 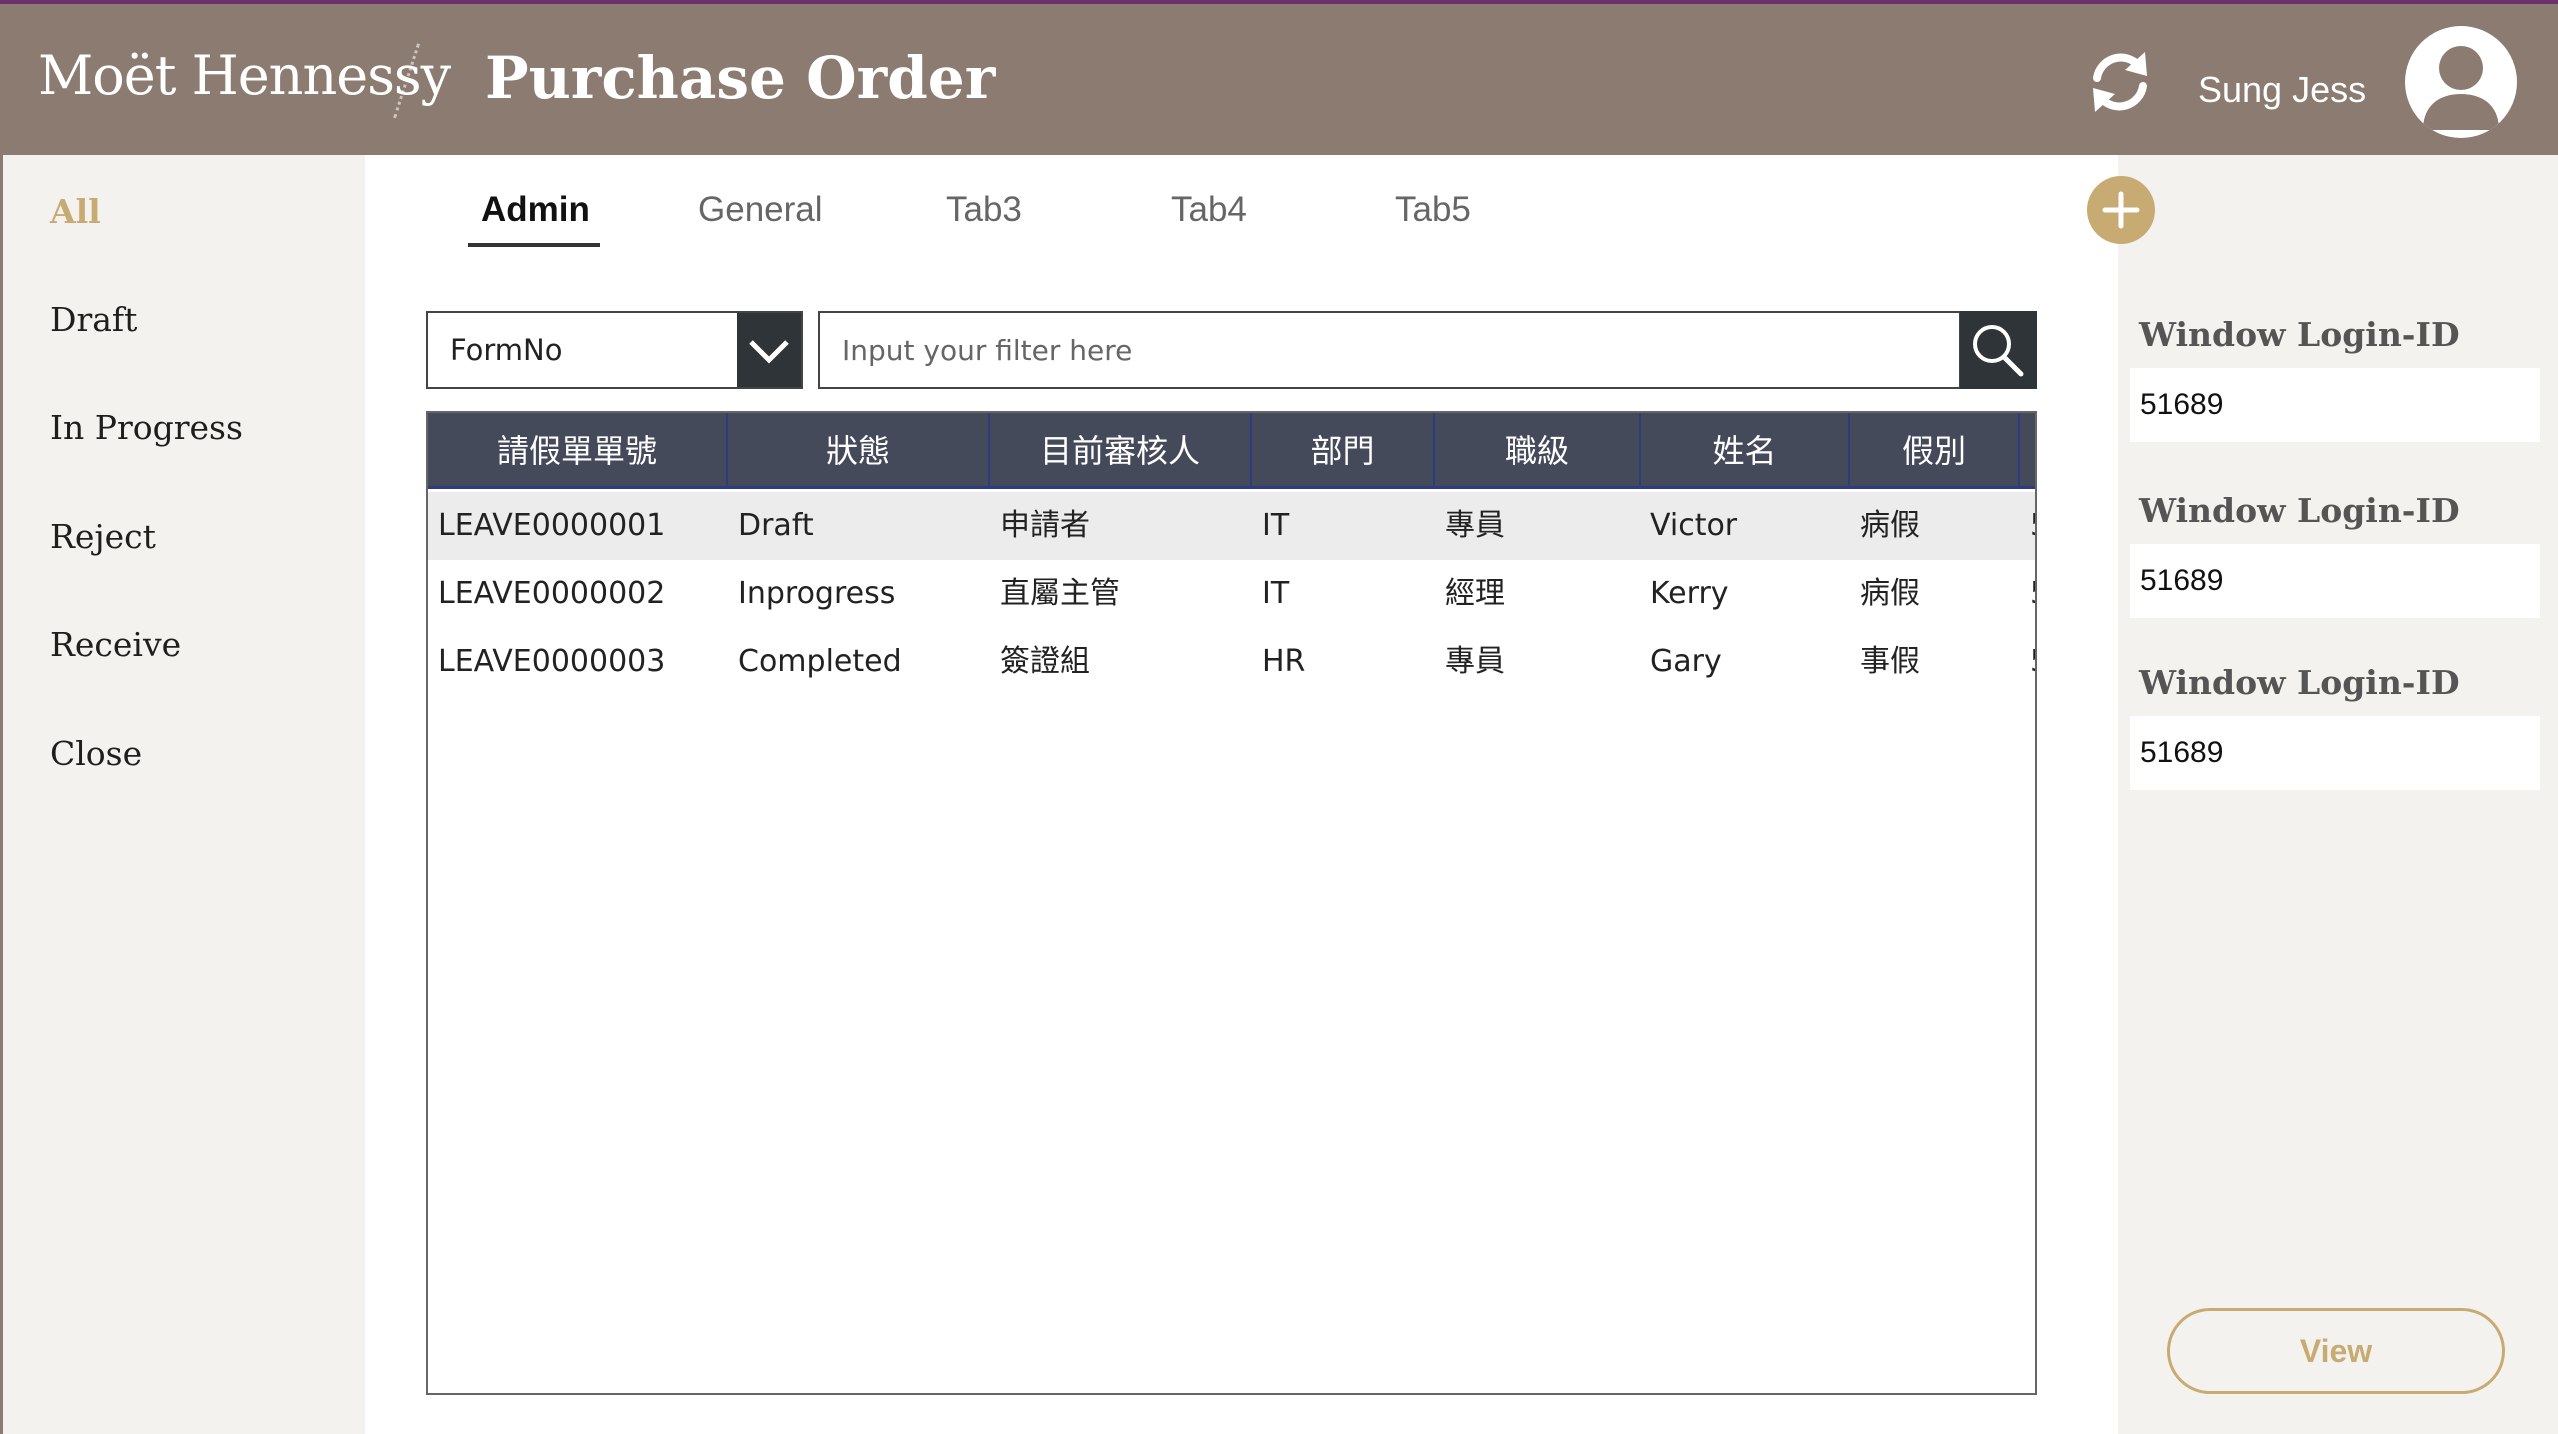 I want to click on cell-leave-no: LEAVE0000003, so click(x=552, y=661).